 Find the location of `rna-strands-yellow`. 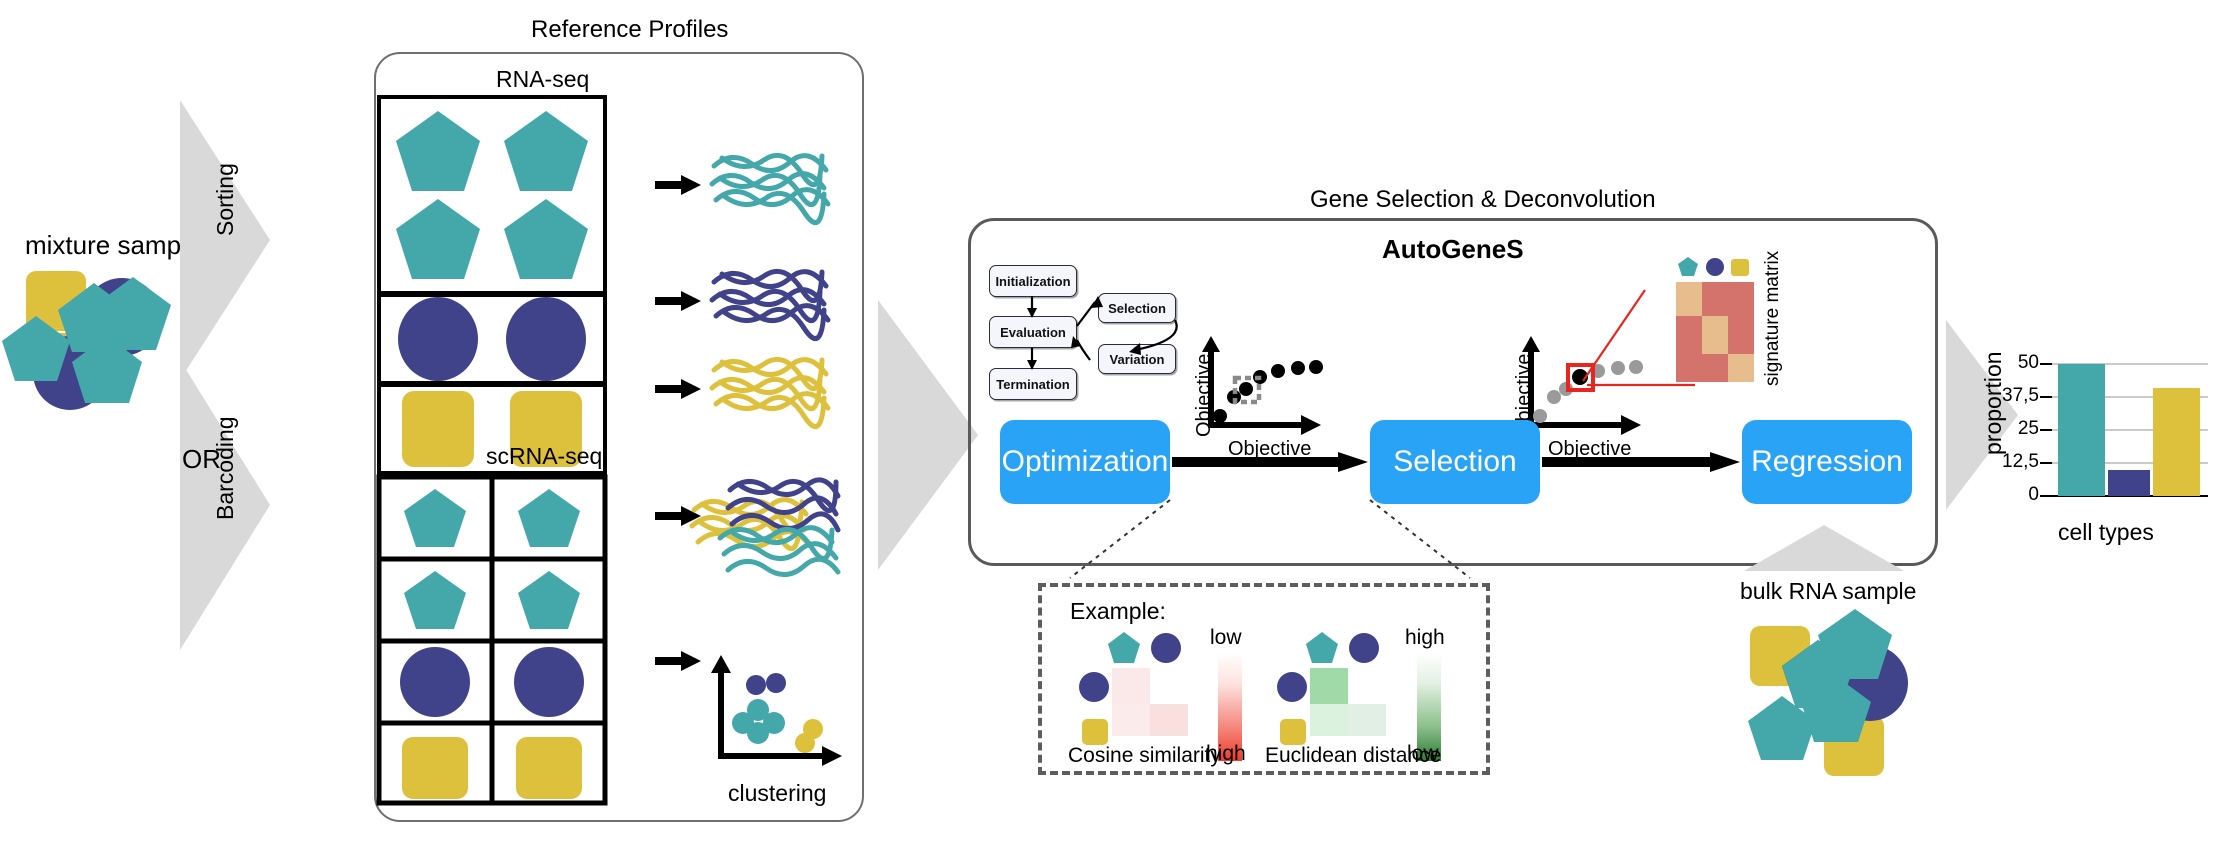

rna-strands-yellow is located at coordinates (770, 389).